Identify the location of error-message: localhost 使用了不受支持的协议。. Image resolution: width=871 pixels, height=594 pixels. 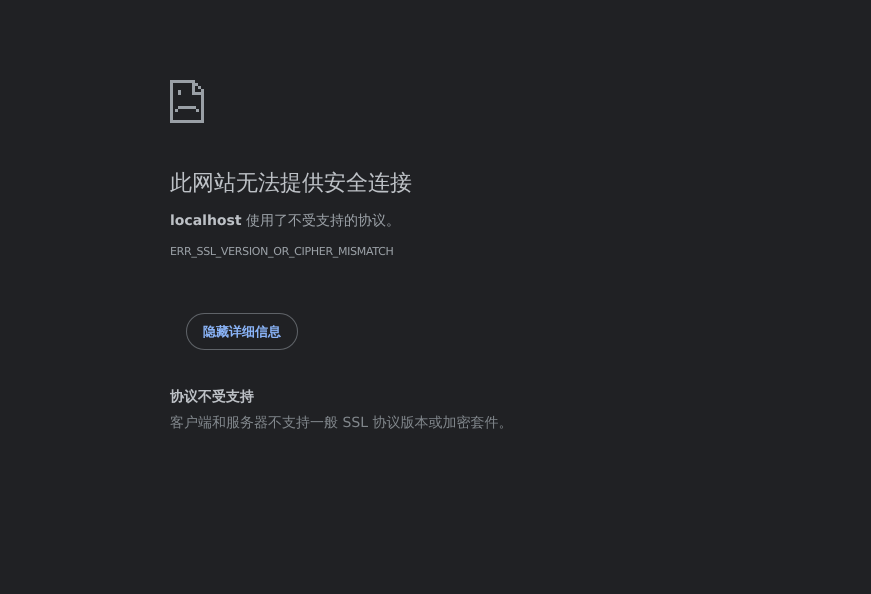
(285, 221).